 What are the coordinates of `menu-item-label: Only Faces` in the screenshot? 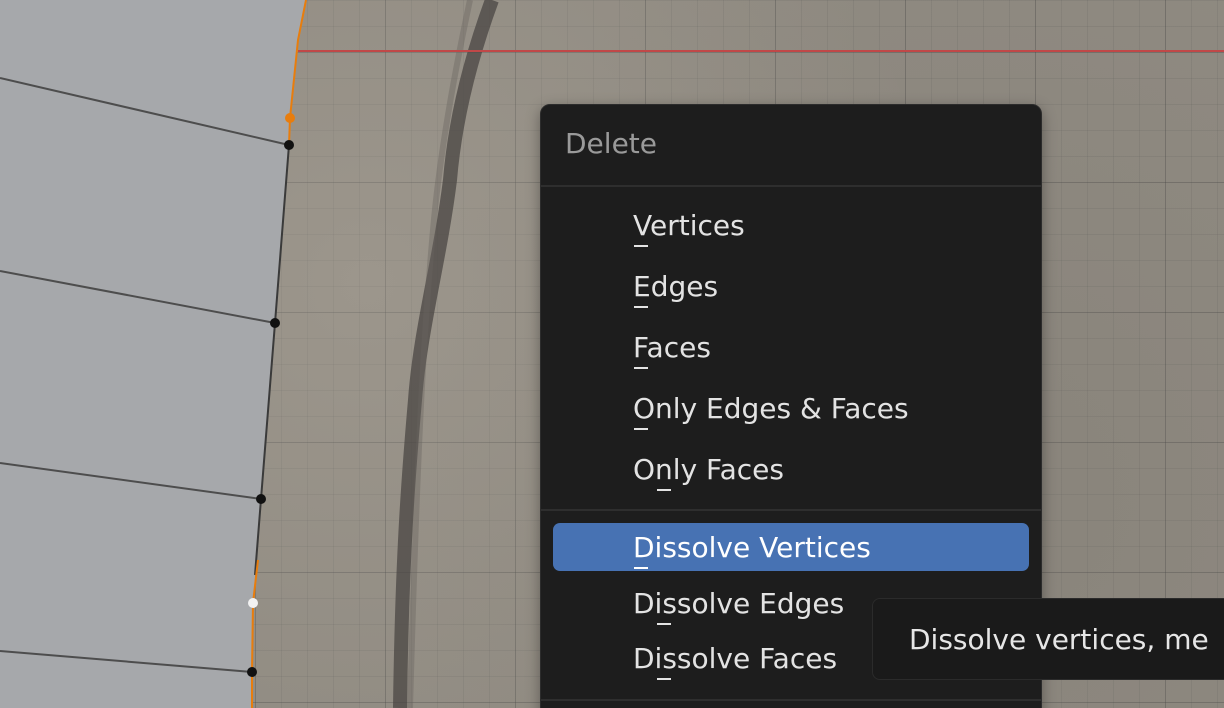 It's located at (708, 469).